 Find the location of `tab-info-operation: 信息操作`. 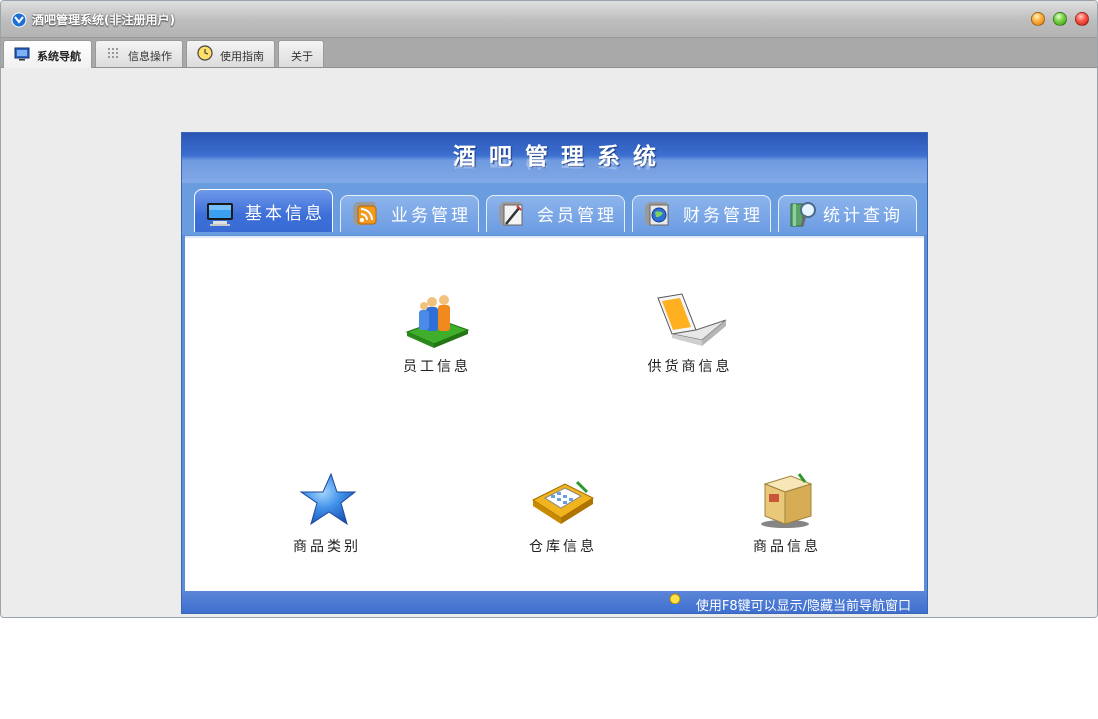

tab-info-operation: 信息操作 is located at coordinates (139, 53).